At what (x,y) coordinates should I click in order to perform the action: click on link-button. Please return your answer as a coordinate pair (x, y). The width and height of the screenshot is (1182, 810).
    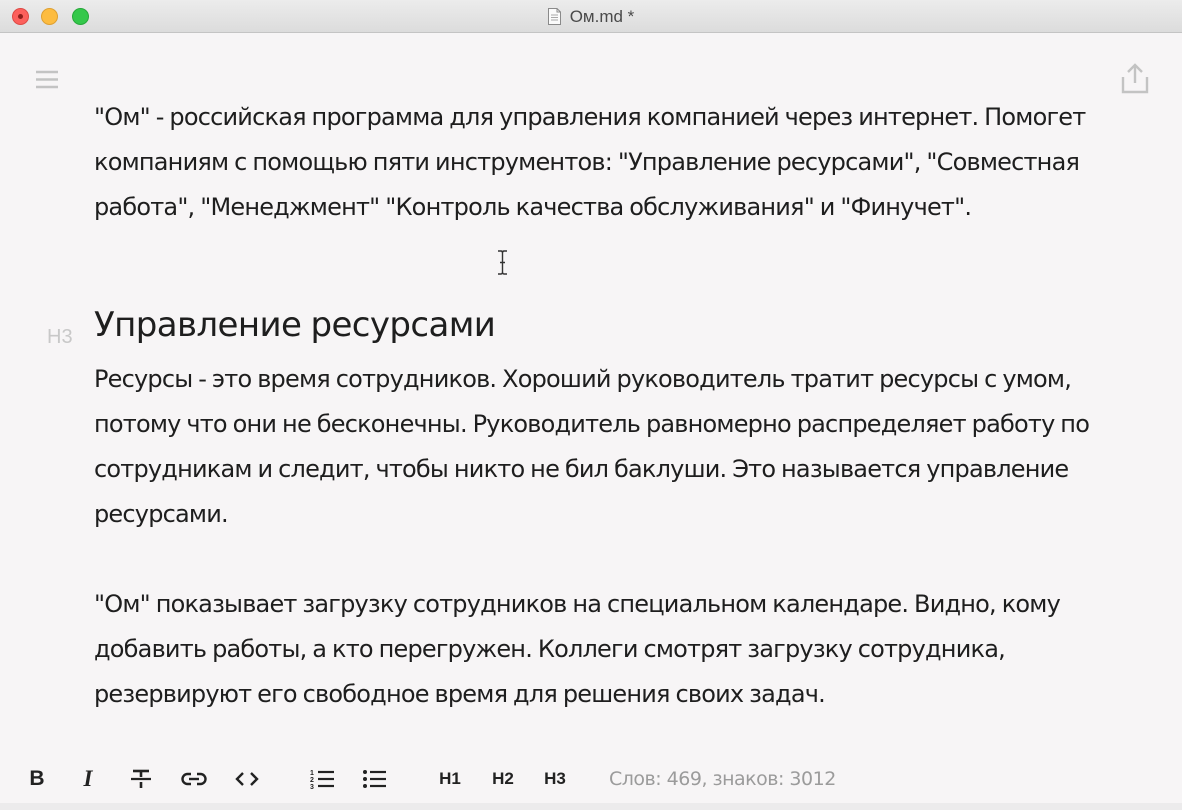
    Looking at the image, I should click on (194, 779).